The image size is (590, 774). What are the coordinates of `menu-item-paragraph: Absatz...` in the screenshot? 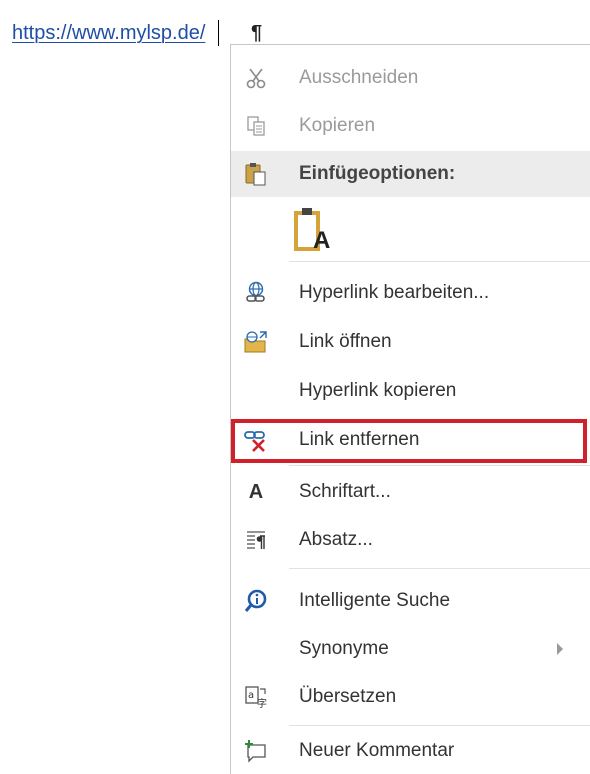 It's located at (410, 540).